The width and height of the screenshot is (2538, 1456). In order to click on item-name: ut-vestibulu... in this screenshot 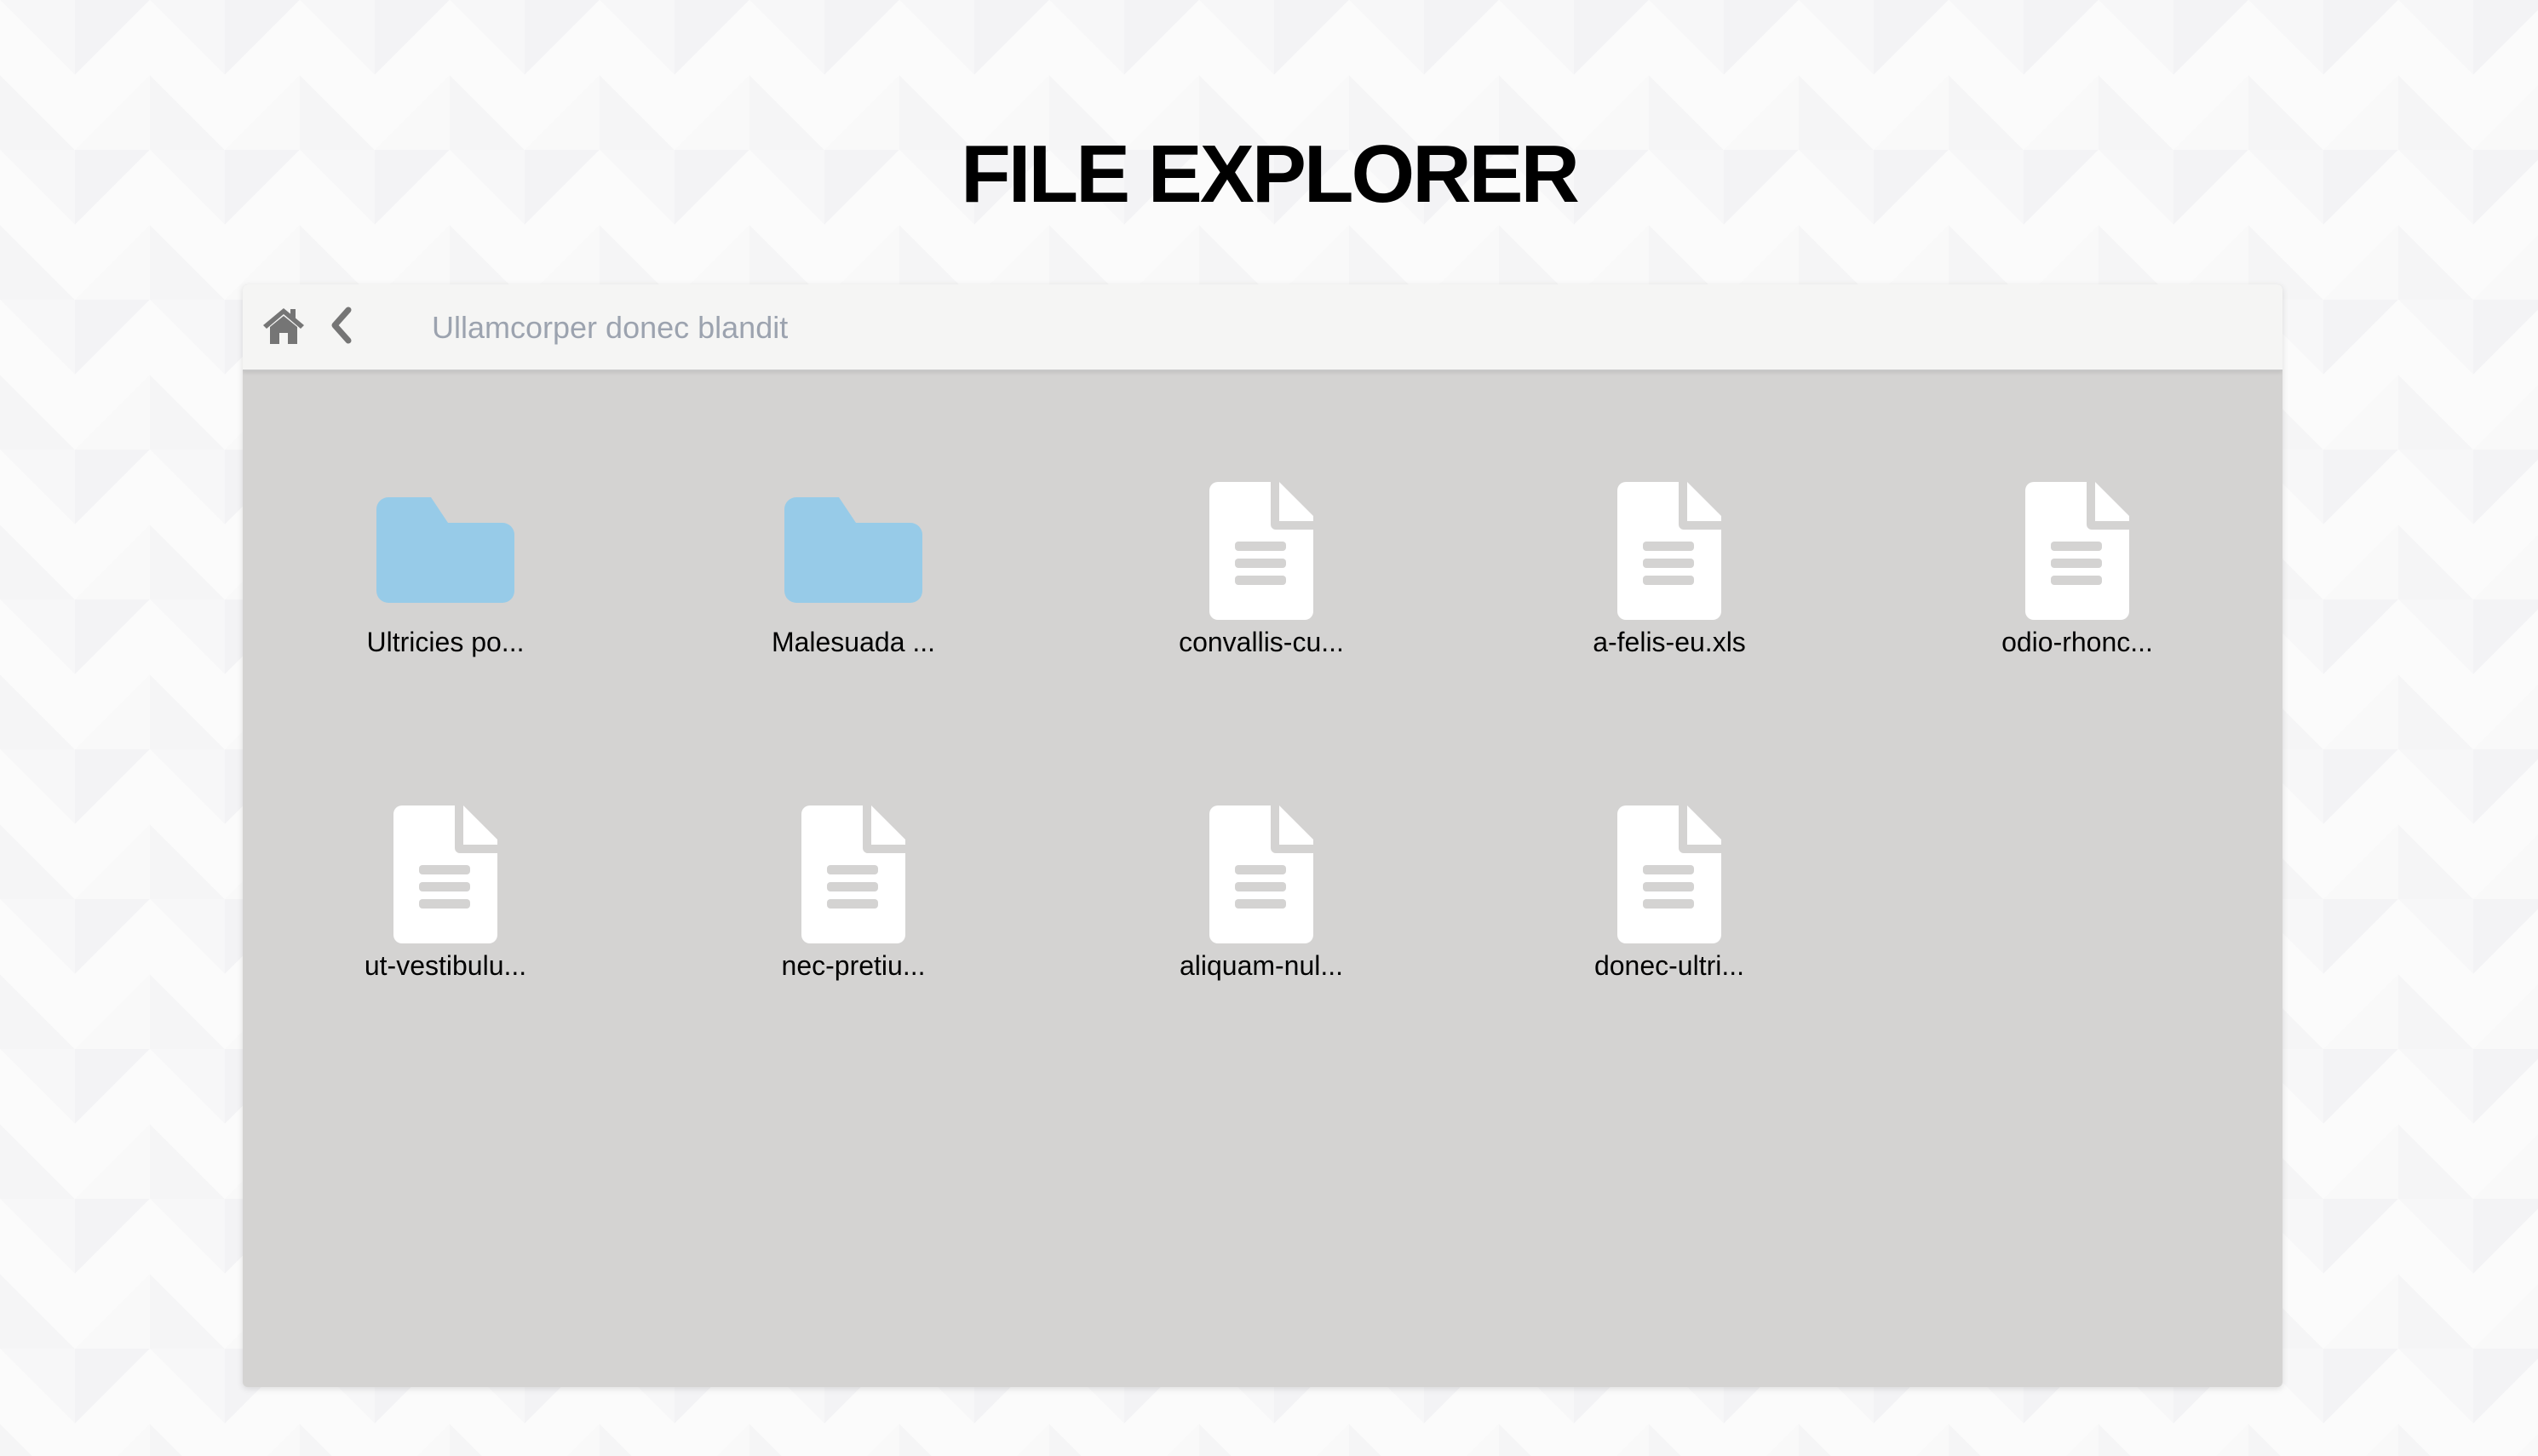, I will do `click(445, 966)`.